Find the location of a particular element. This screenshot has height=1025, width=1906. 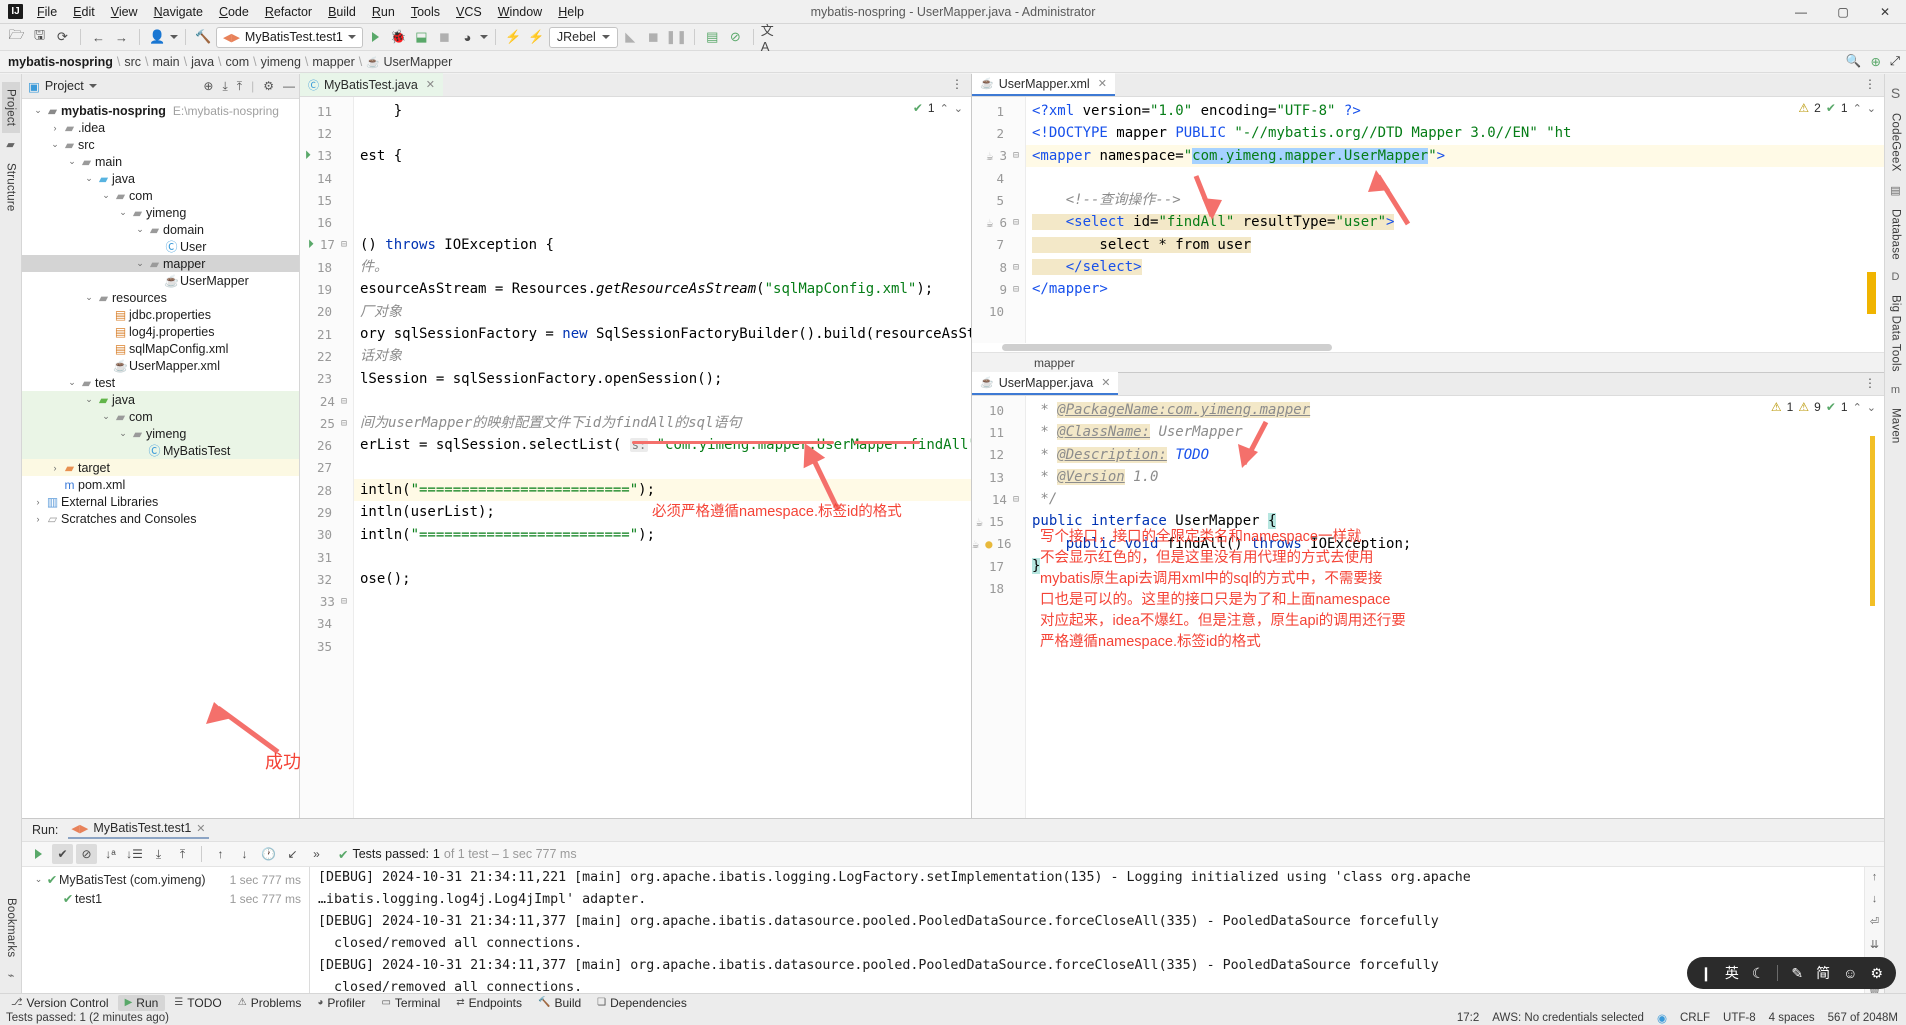

stop-icon: ◼ is located at coordinates (444, 37).